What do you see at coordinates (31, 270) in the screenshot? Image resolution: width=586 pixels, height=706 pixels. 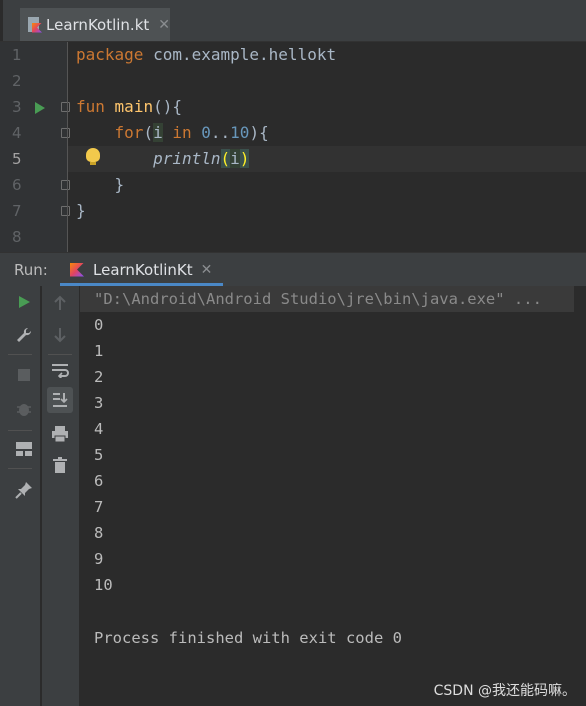 I see `run-label: Run:` at bounding box center [31, 270].